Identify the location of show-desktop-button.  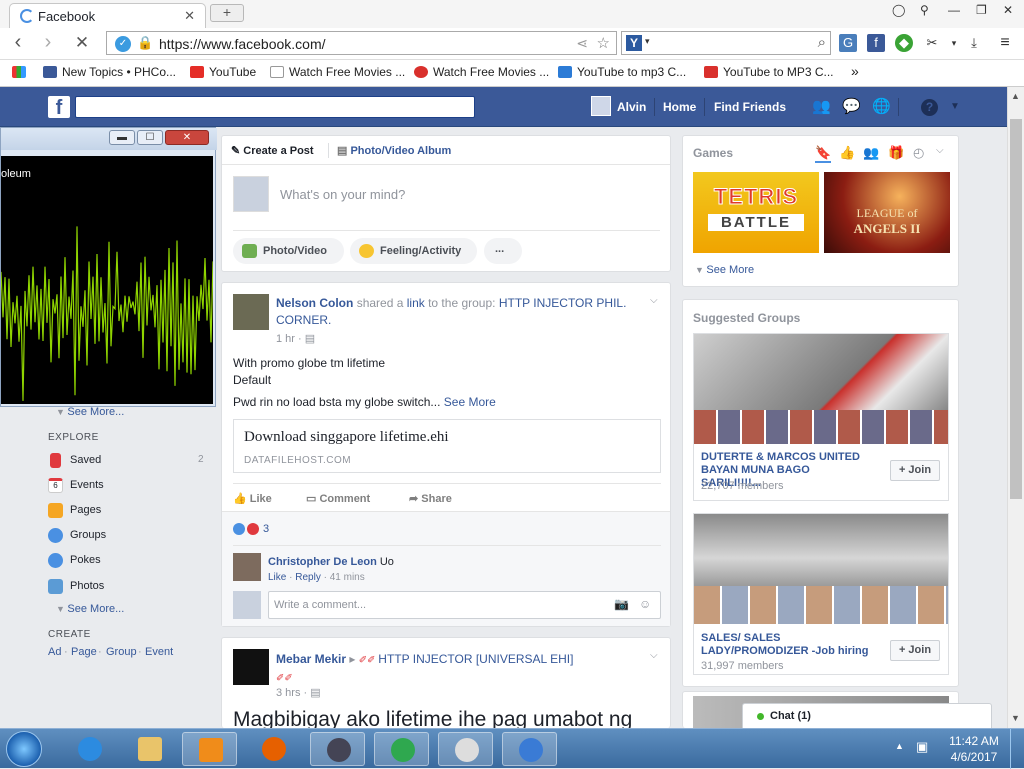
(1017, 749).